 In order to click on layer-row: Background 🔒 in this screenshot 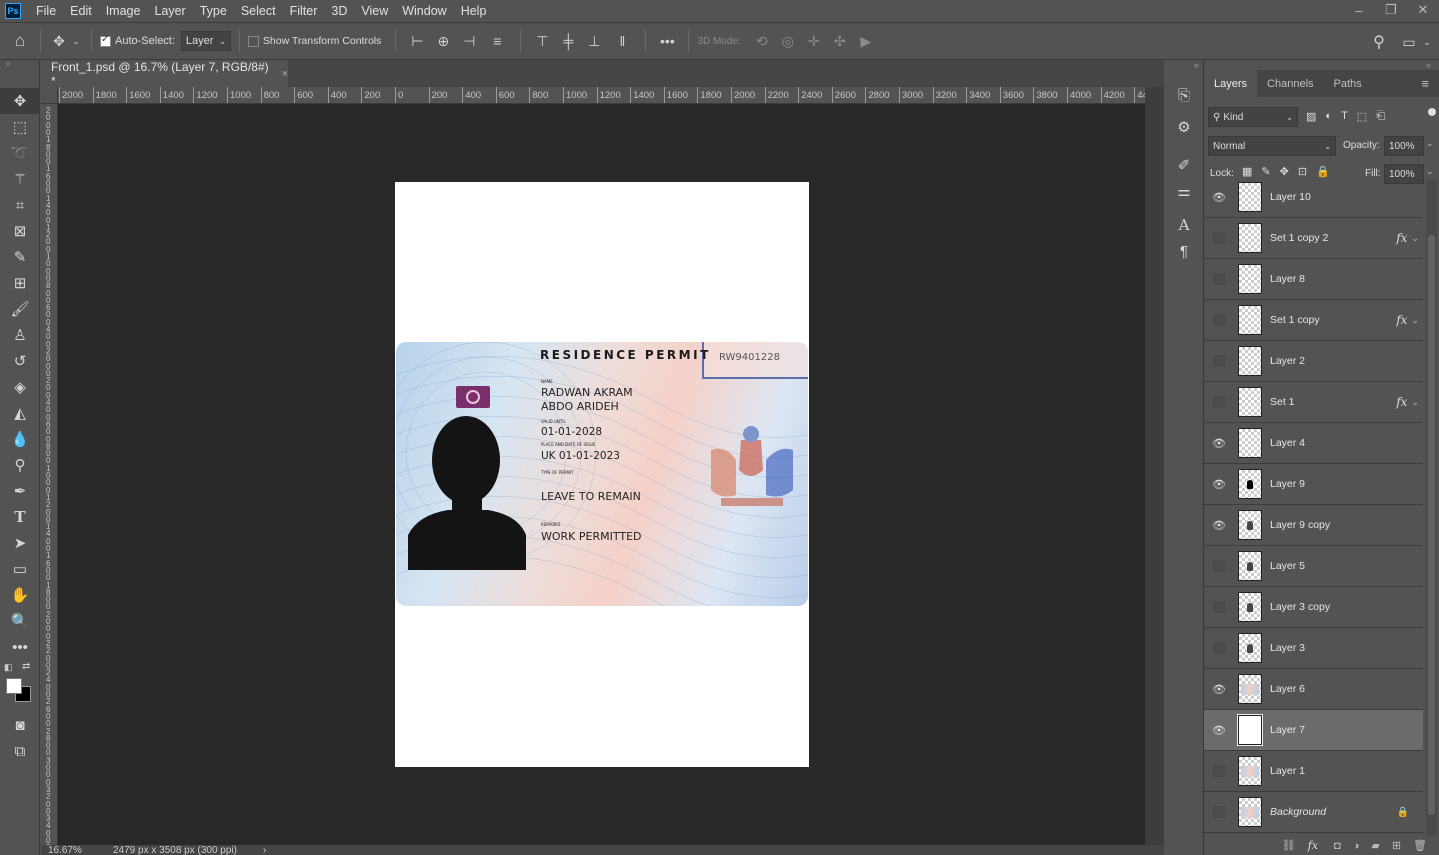, I will do `click(1313, 812)`.